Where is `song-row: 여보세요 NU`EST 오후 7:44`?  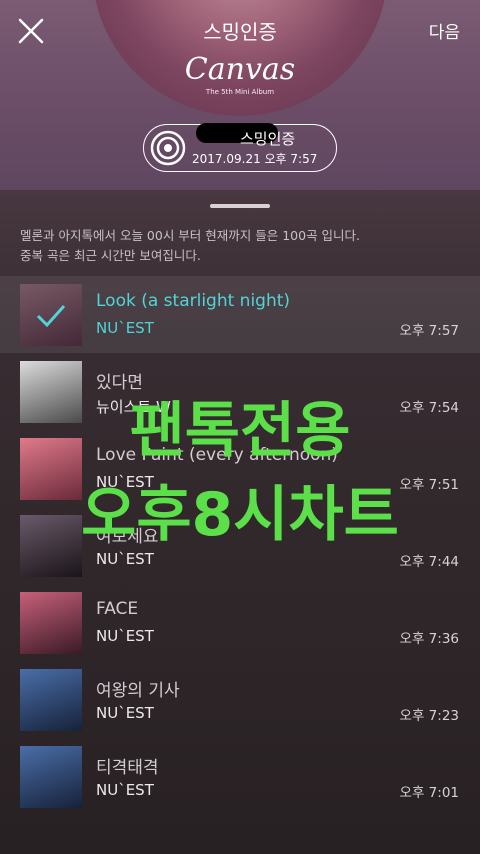 song-row: 여보세요 NU`EST 오후 7:44 is located at coordinates (240, 545).